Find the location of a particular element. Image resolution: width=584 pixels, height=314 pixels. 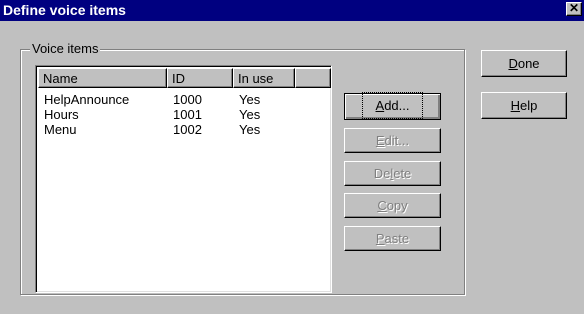

delete-button: Delete is located at coordinates (392, 173).